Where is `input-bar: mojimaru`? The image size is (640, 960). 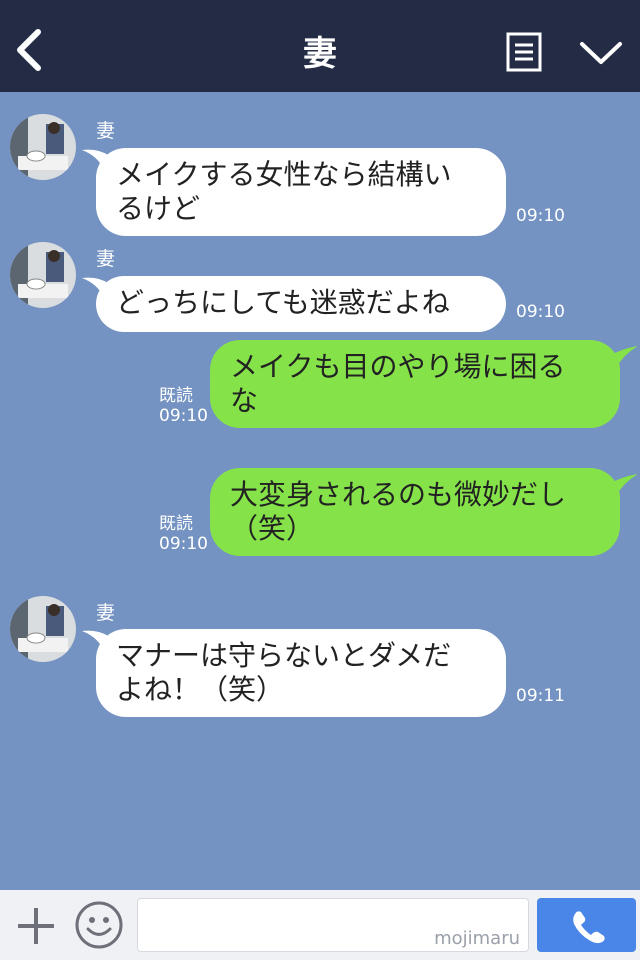
input-bar: mojimaru is located at coordinates (320, 925).